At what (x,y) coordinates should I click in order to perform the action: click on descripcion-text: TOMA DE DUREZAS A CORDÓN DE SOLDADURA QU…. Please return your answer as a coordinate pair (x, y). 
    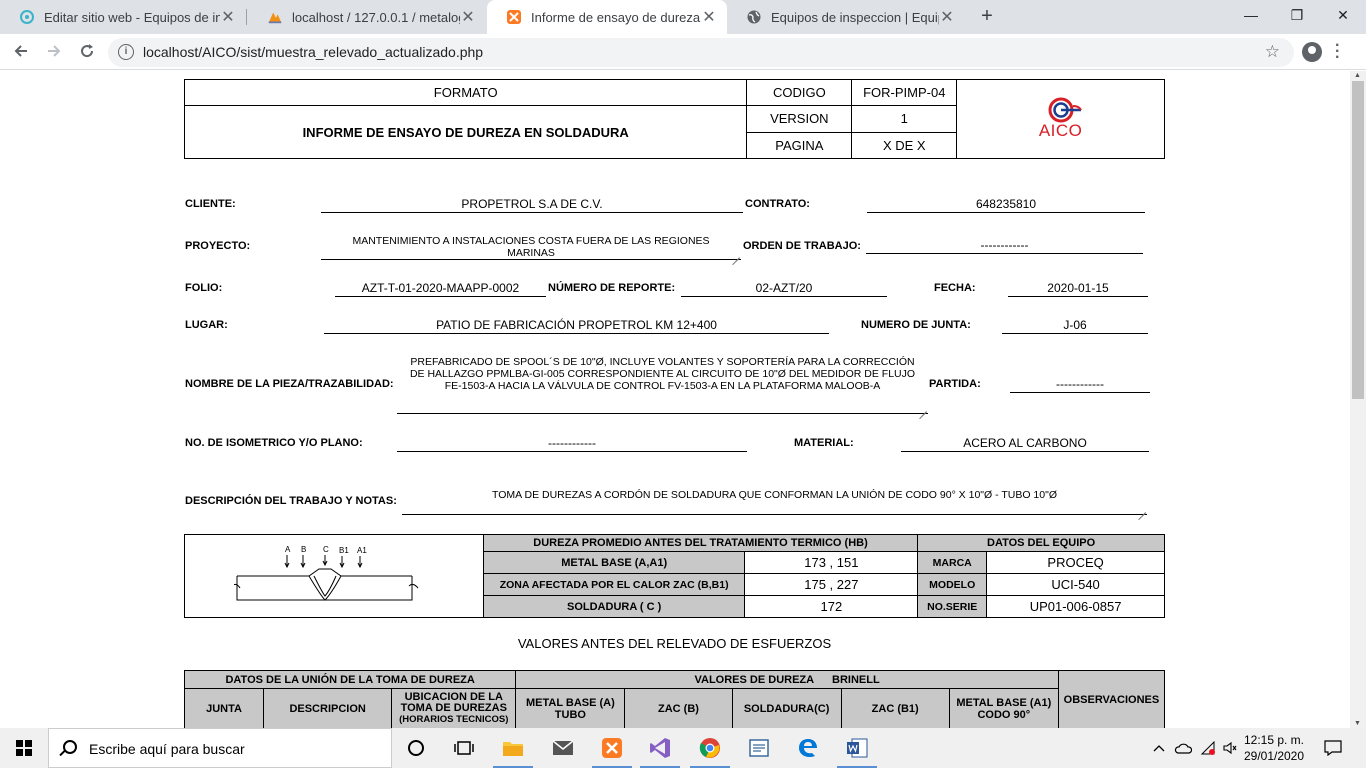
    Looking at the image, I should click on (774, 495).